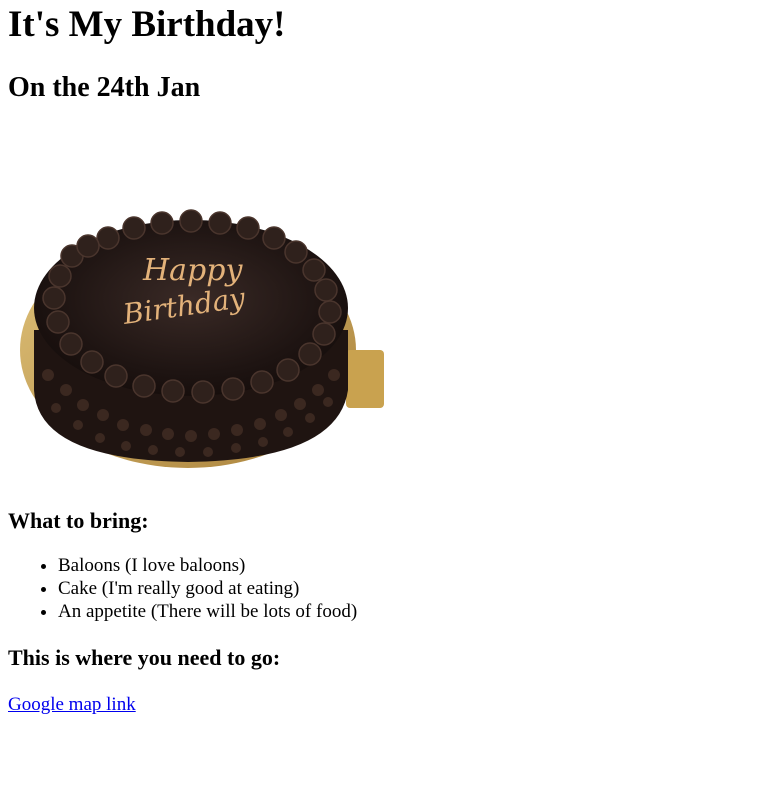 The width and height of the screenshot is (768, 797). What do you see at coordinates (409, 611) in the screenshot?
I see `list-item: An appetite (There will be lots of food)` at bounding box center [409, 611].